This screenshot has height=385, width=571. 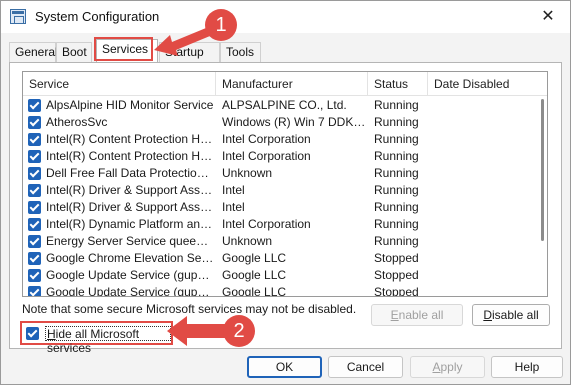 I want to click on service-name-cell: AtherosSvc, so click(x=77, y=122).